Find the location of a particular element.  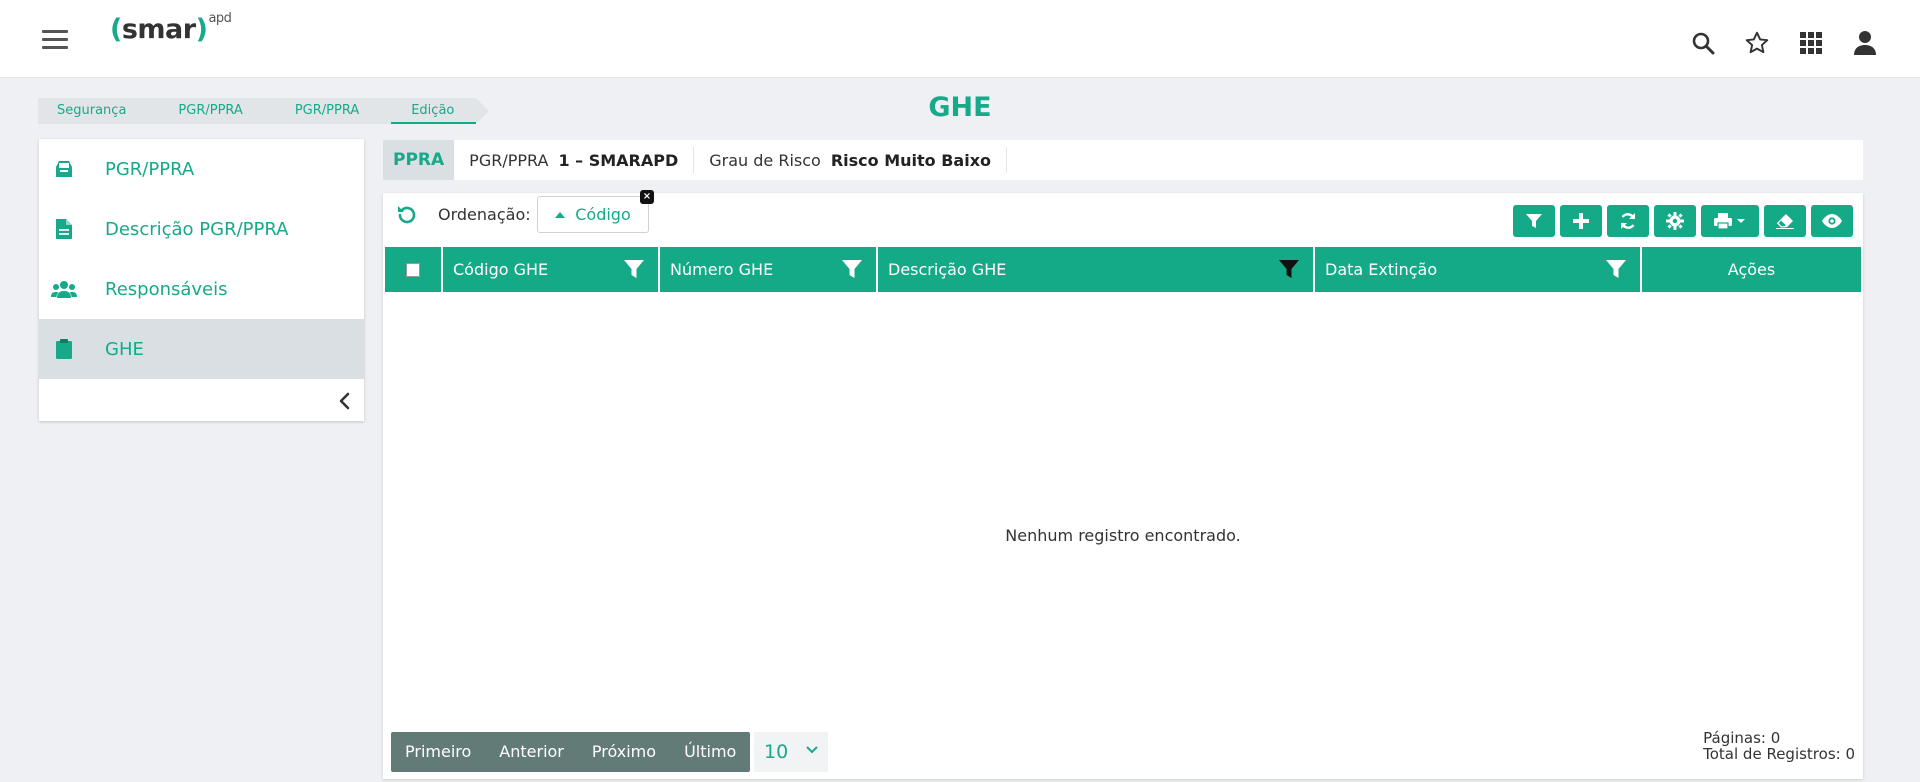

sidebar-item-label: PGR/PPRA is located at coordinates (150, 169).